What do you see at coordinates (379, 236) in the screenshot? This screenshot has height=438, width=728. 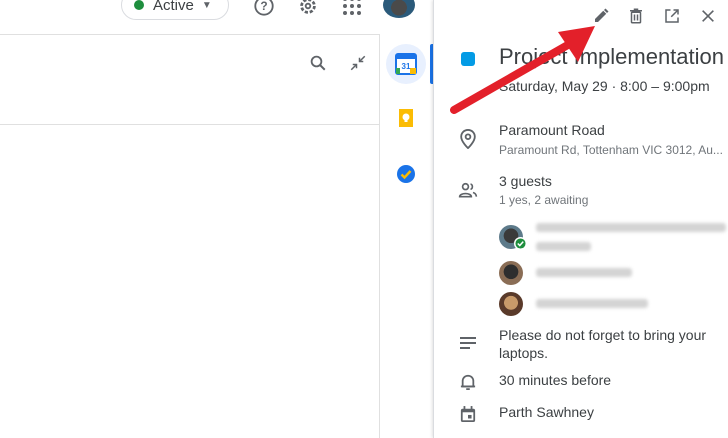 I see `strip-divider` at bounding box center [379, 236].